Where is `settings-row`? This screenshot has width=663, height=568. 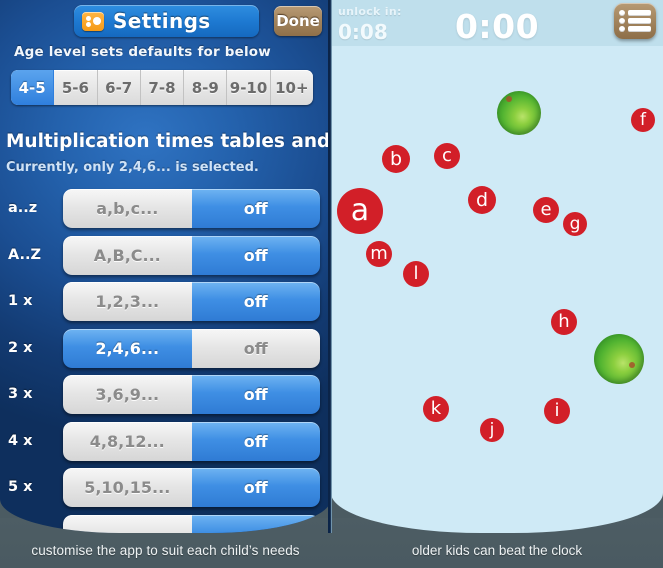 settings-row is located at coordinates (165, 522).